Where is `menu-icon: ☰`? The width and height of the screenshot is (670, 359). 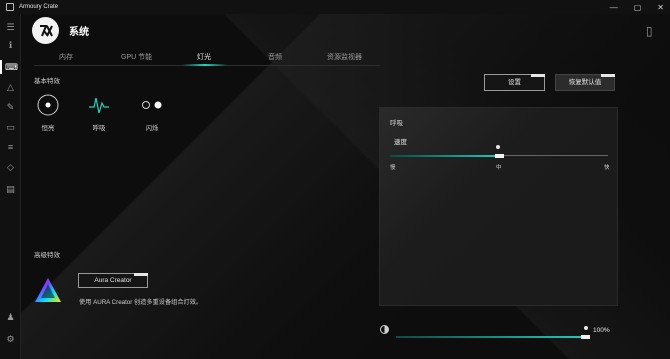
menu-icon: ☰ is located at coordinates (10, 27).